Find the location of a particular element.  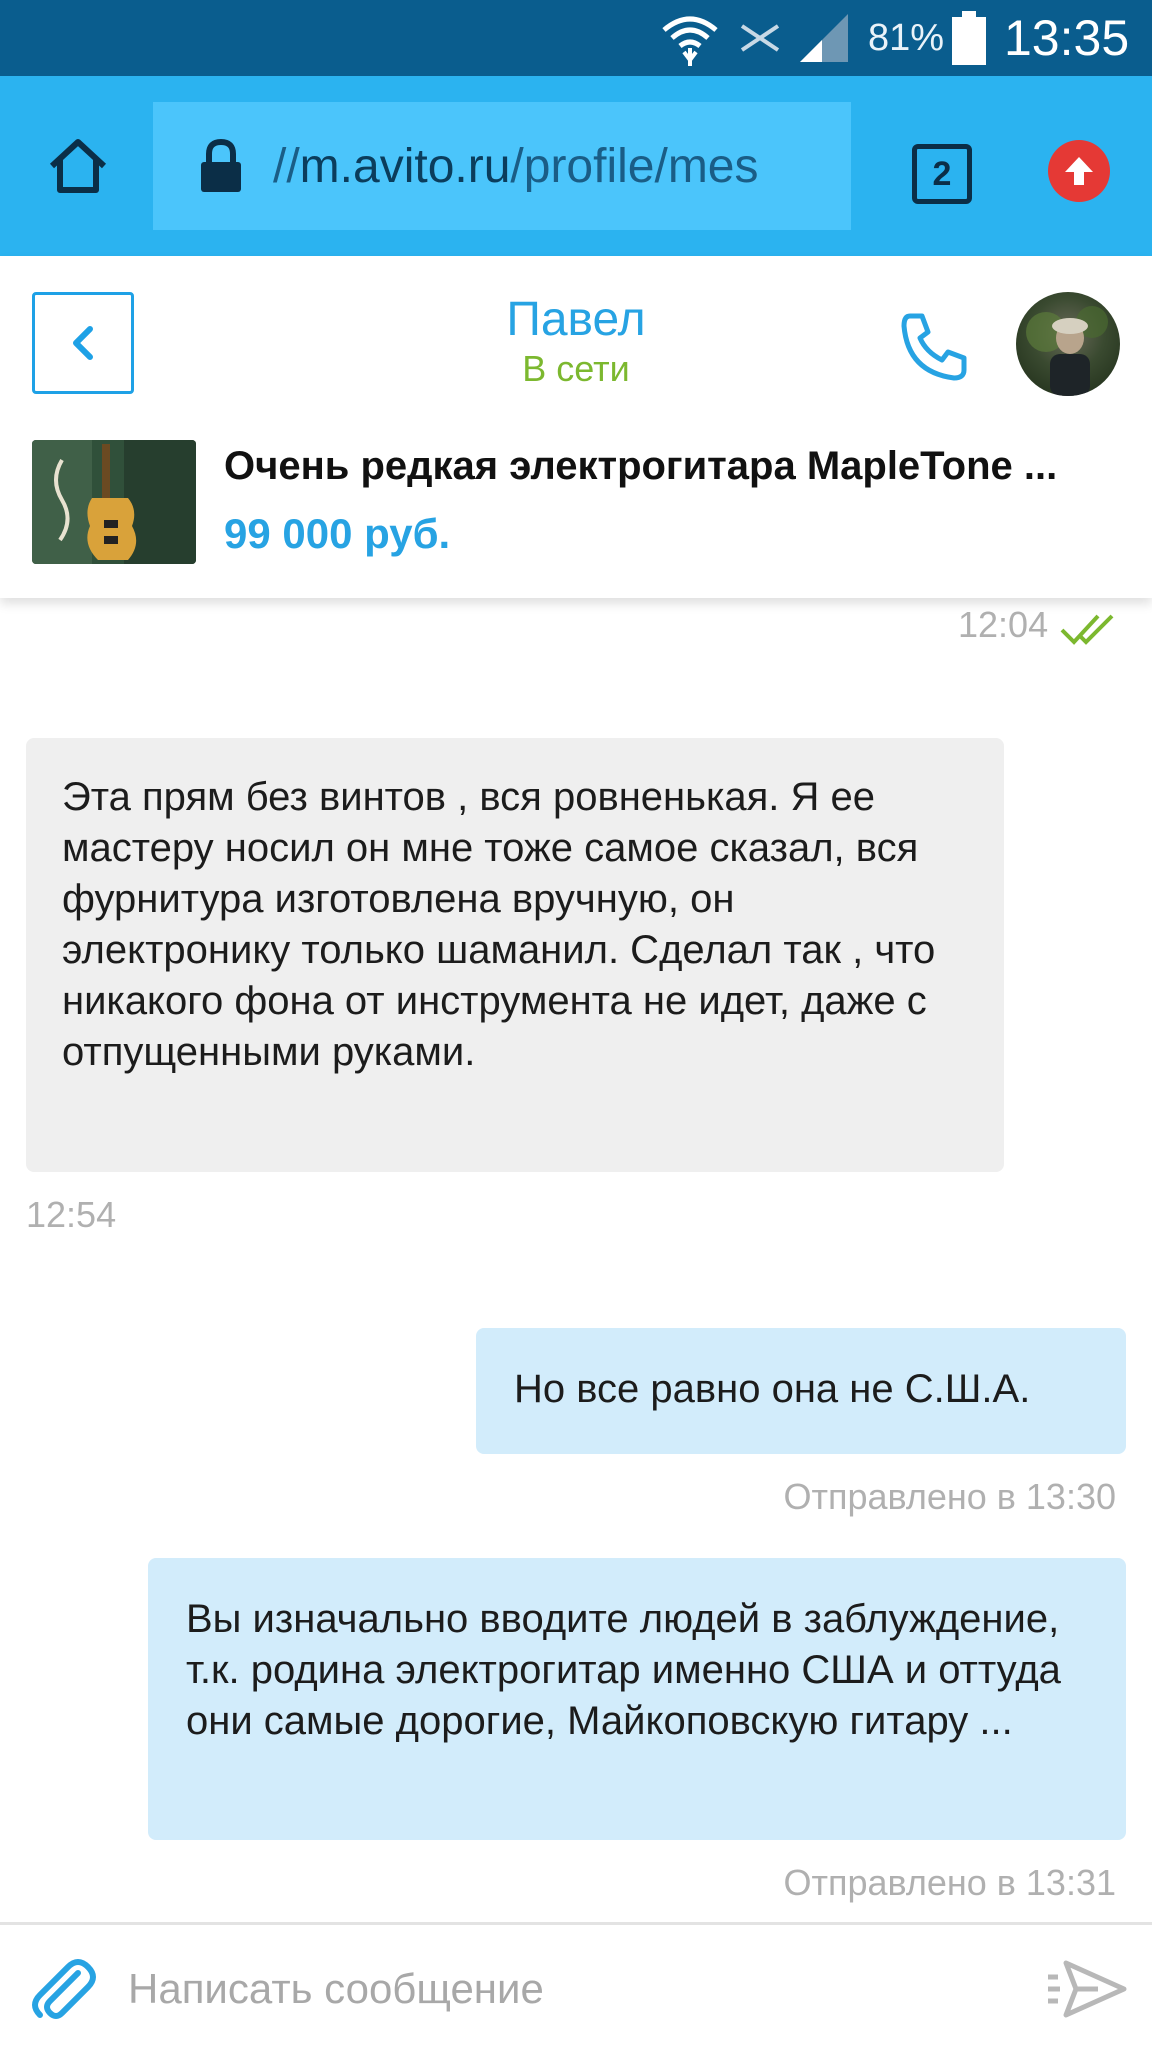

phone-icon is located at coordinates (934, 347).